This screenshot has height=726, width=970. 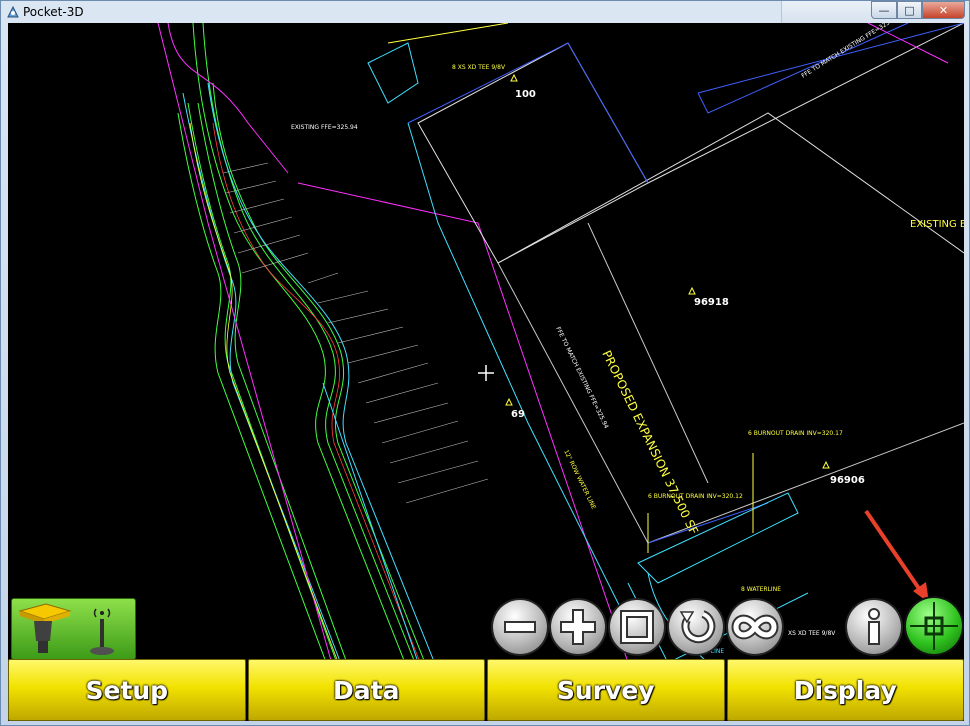 I want to click on setup-button: Setup, so click(x=127, y=690).